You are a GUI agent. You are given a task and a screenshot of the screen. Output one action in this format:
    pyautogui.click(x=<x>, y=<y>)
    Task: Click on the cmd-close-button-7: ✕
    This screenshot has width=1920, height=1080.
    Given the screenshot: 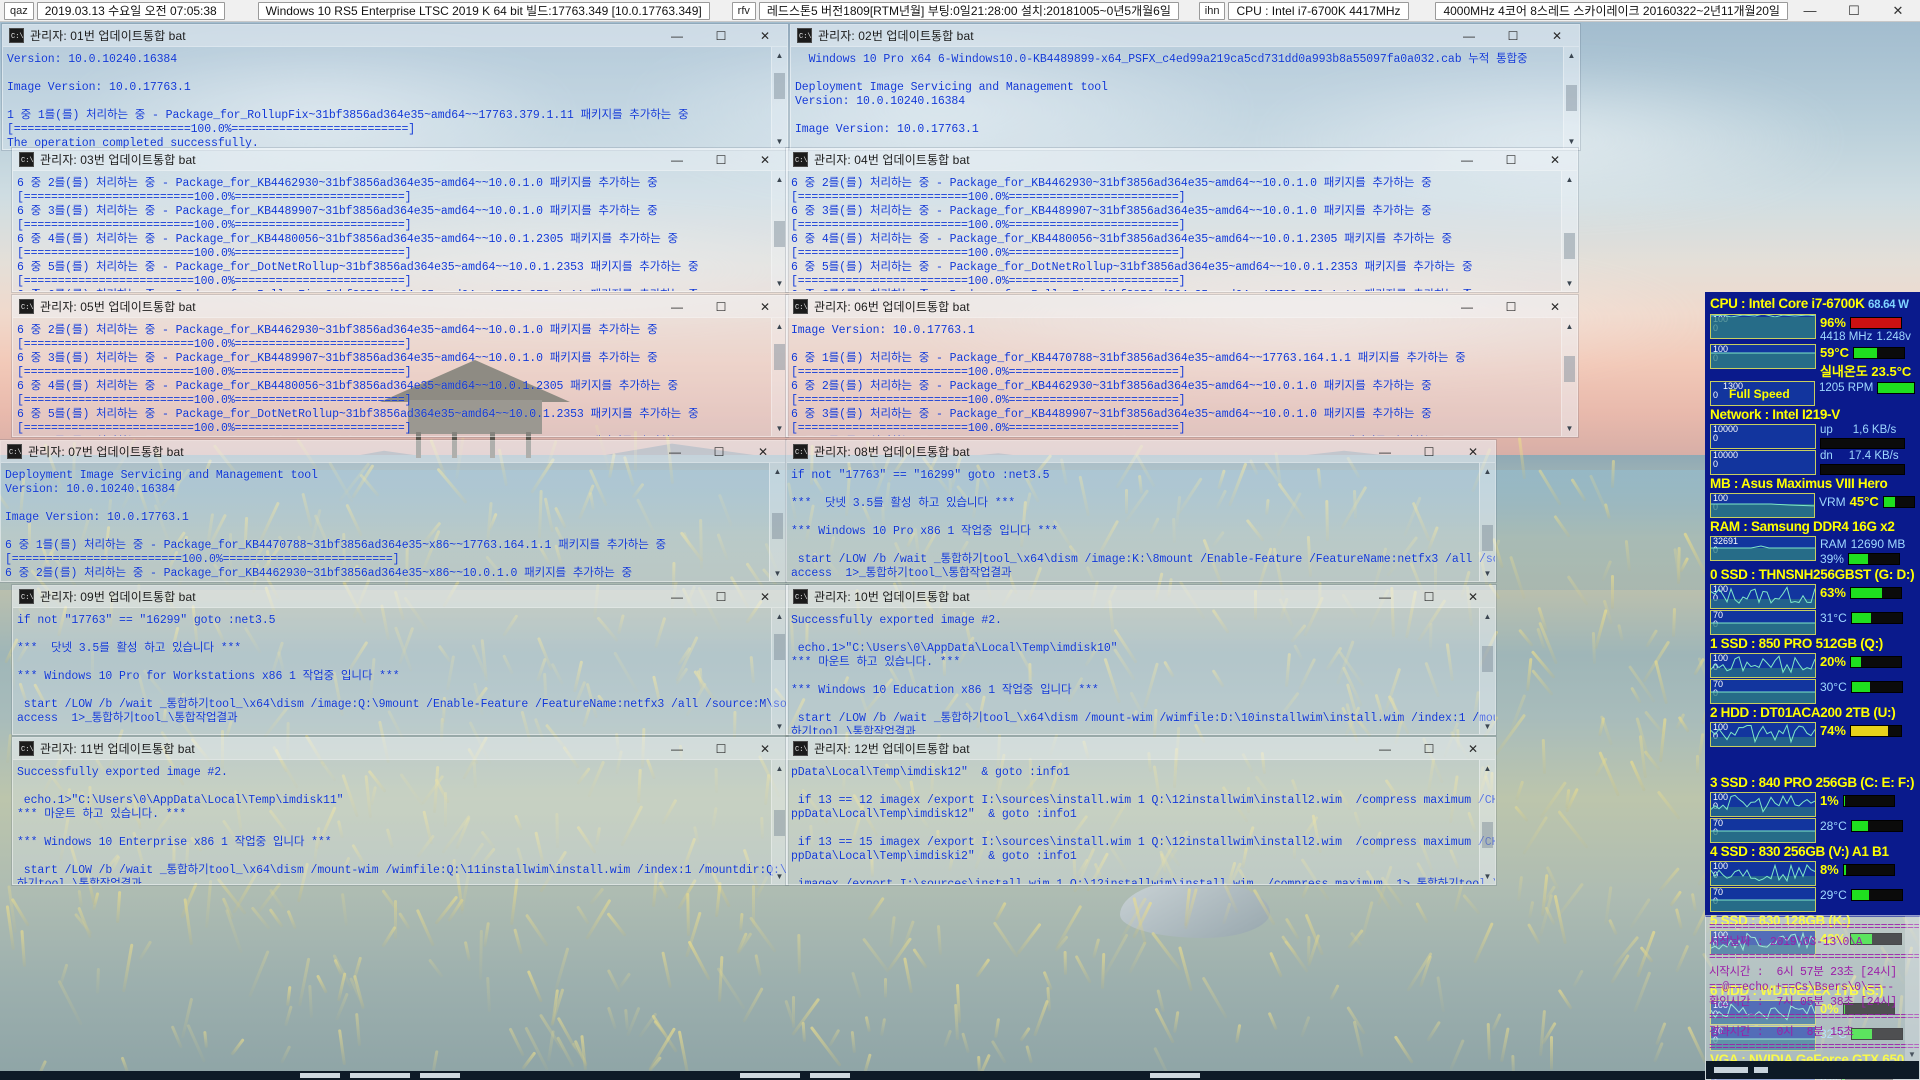 What is the action you would take?
    pyautogui.click(x=763, y=452)
    